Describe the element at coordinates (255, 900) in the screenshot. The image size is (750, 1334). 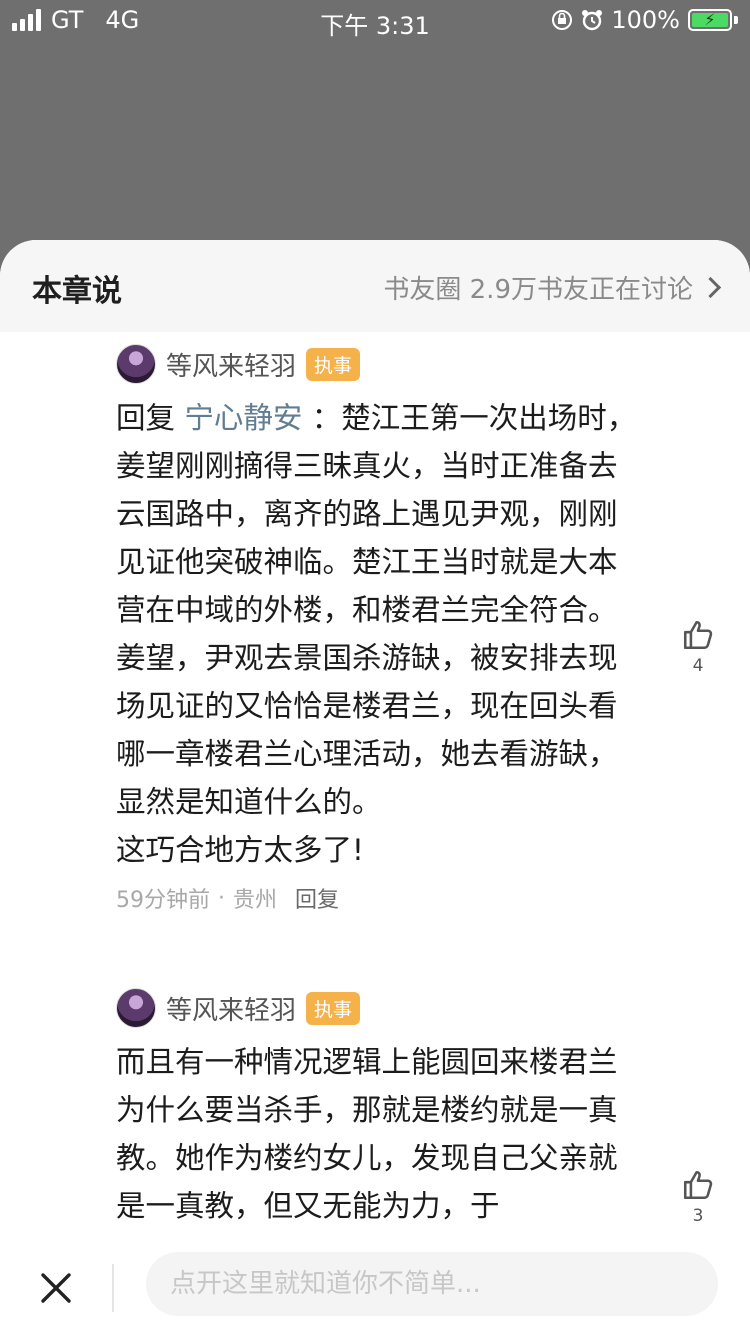
I see `comment-location: 贵州` at that location.